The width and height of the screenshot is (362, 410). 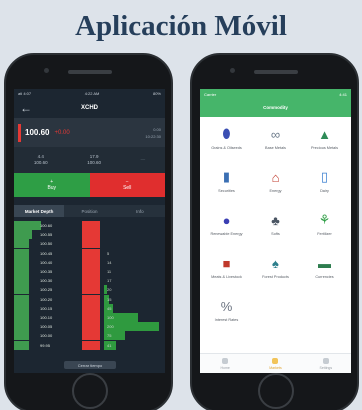 What do you see at coordinates (109, 281) in the screenshot?
I see `ask-volume: 17` at bounding box center [109, 281].